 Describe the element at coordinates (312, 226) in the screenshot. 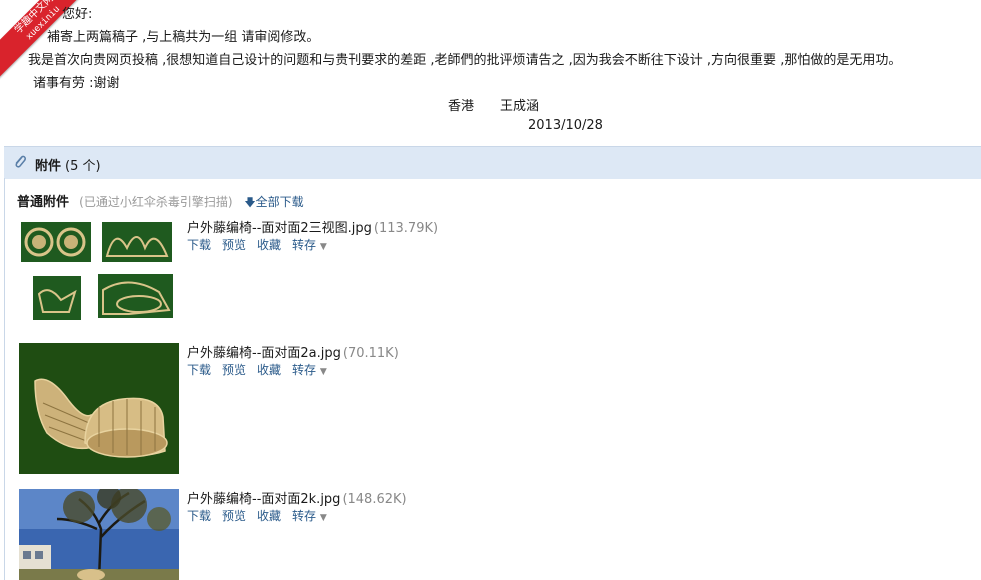

I see `attachment-name: 户外藤编椅--面对面2三视图.jpg (113.79K)` at that location.